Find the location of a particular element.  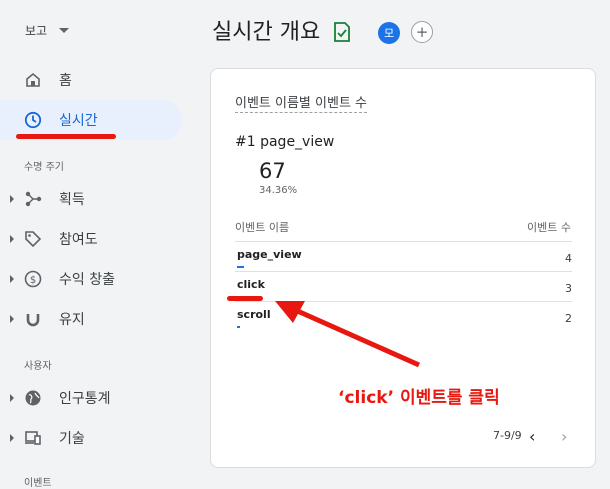

nav-retention: 유지 is located at coordinates (91, 319).